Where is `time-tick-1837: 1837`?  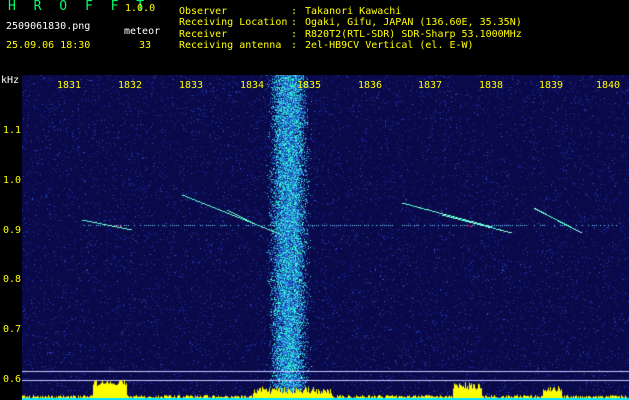 time-tick-1837: 1837 is located at coordinates (430, 85).